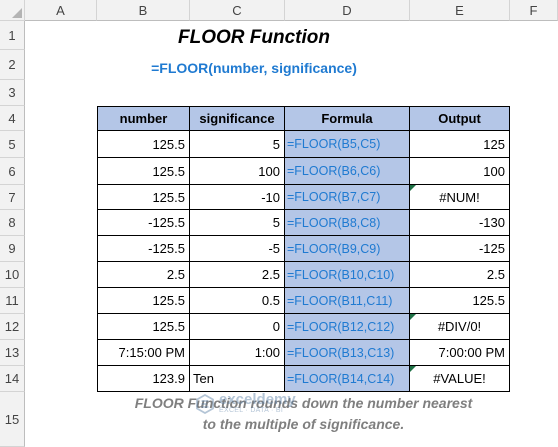 This screenshot has height=447, width=558. What do you see at coordinates (534, 10) in the screenshot?
I see `column-header-f: F` at bounding box center [534, 10].